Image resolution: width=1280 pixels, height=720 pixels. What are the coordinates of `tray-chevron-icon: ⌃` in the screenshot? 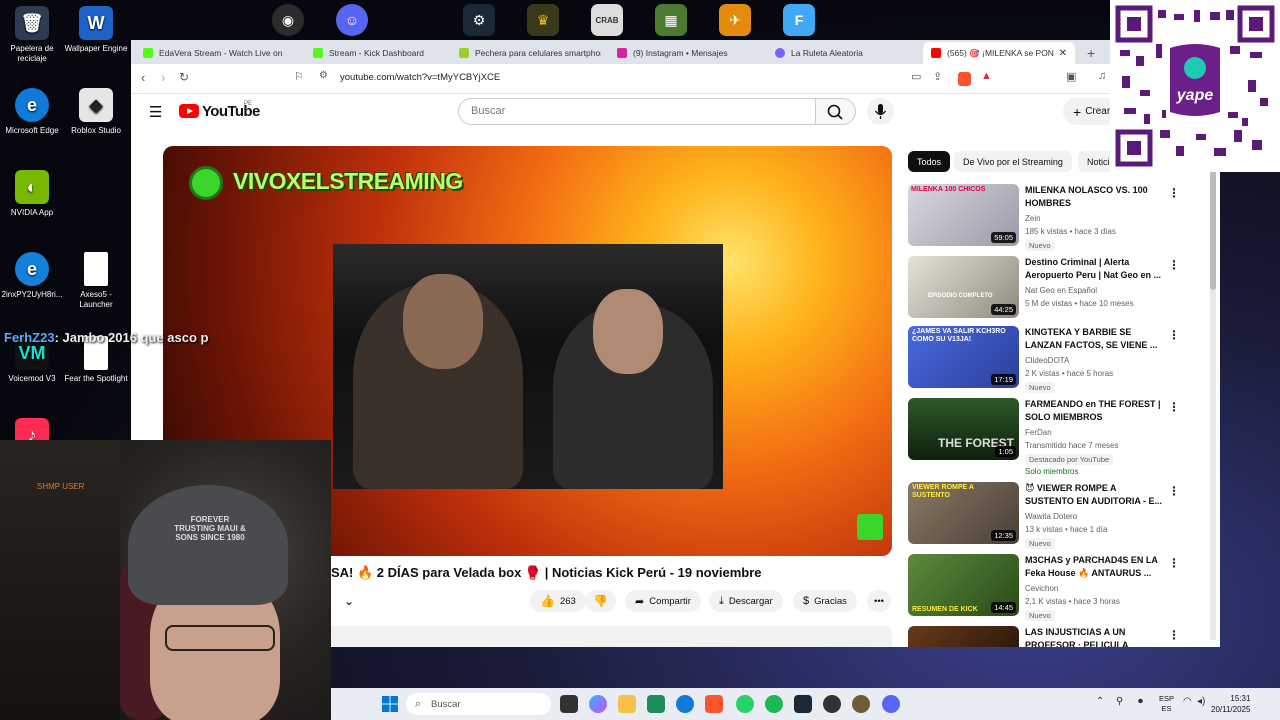 It's located at (1100, 701).